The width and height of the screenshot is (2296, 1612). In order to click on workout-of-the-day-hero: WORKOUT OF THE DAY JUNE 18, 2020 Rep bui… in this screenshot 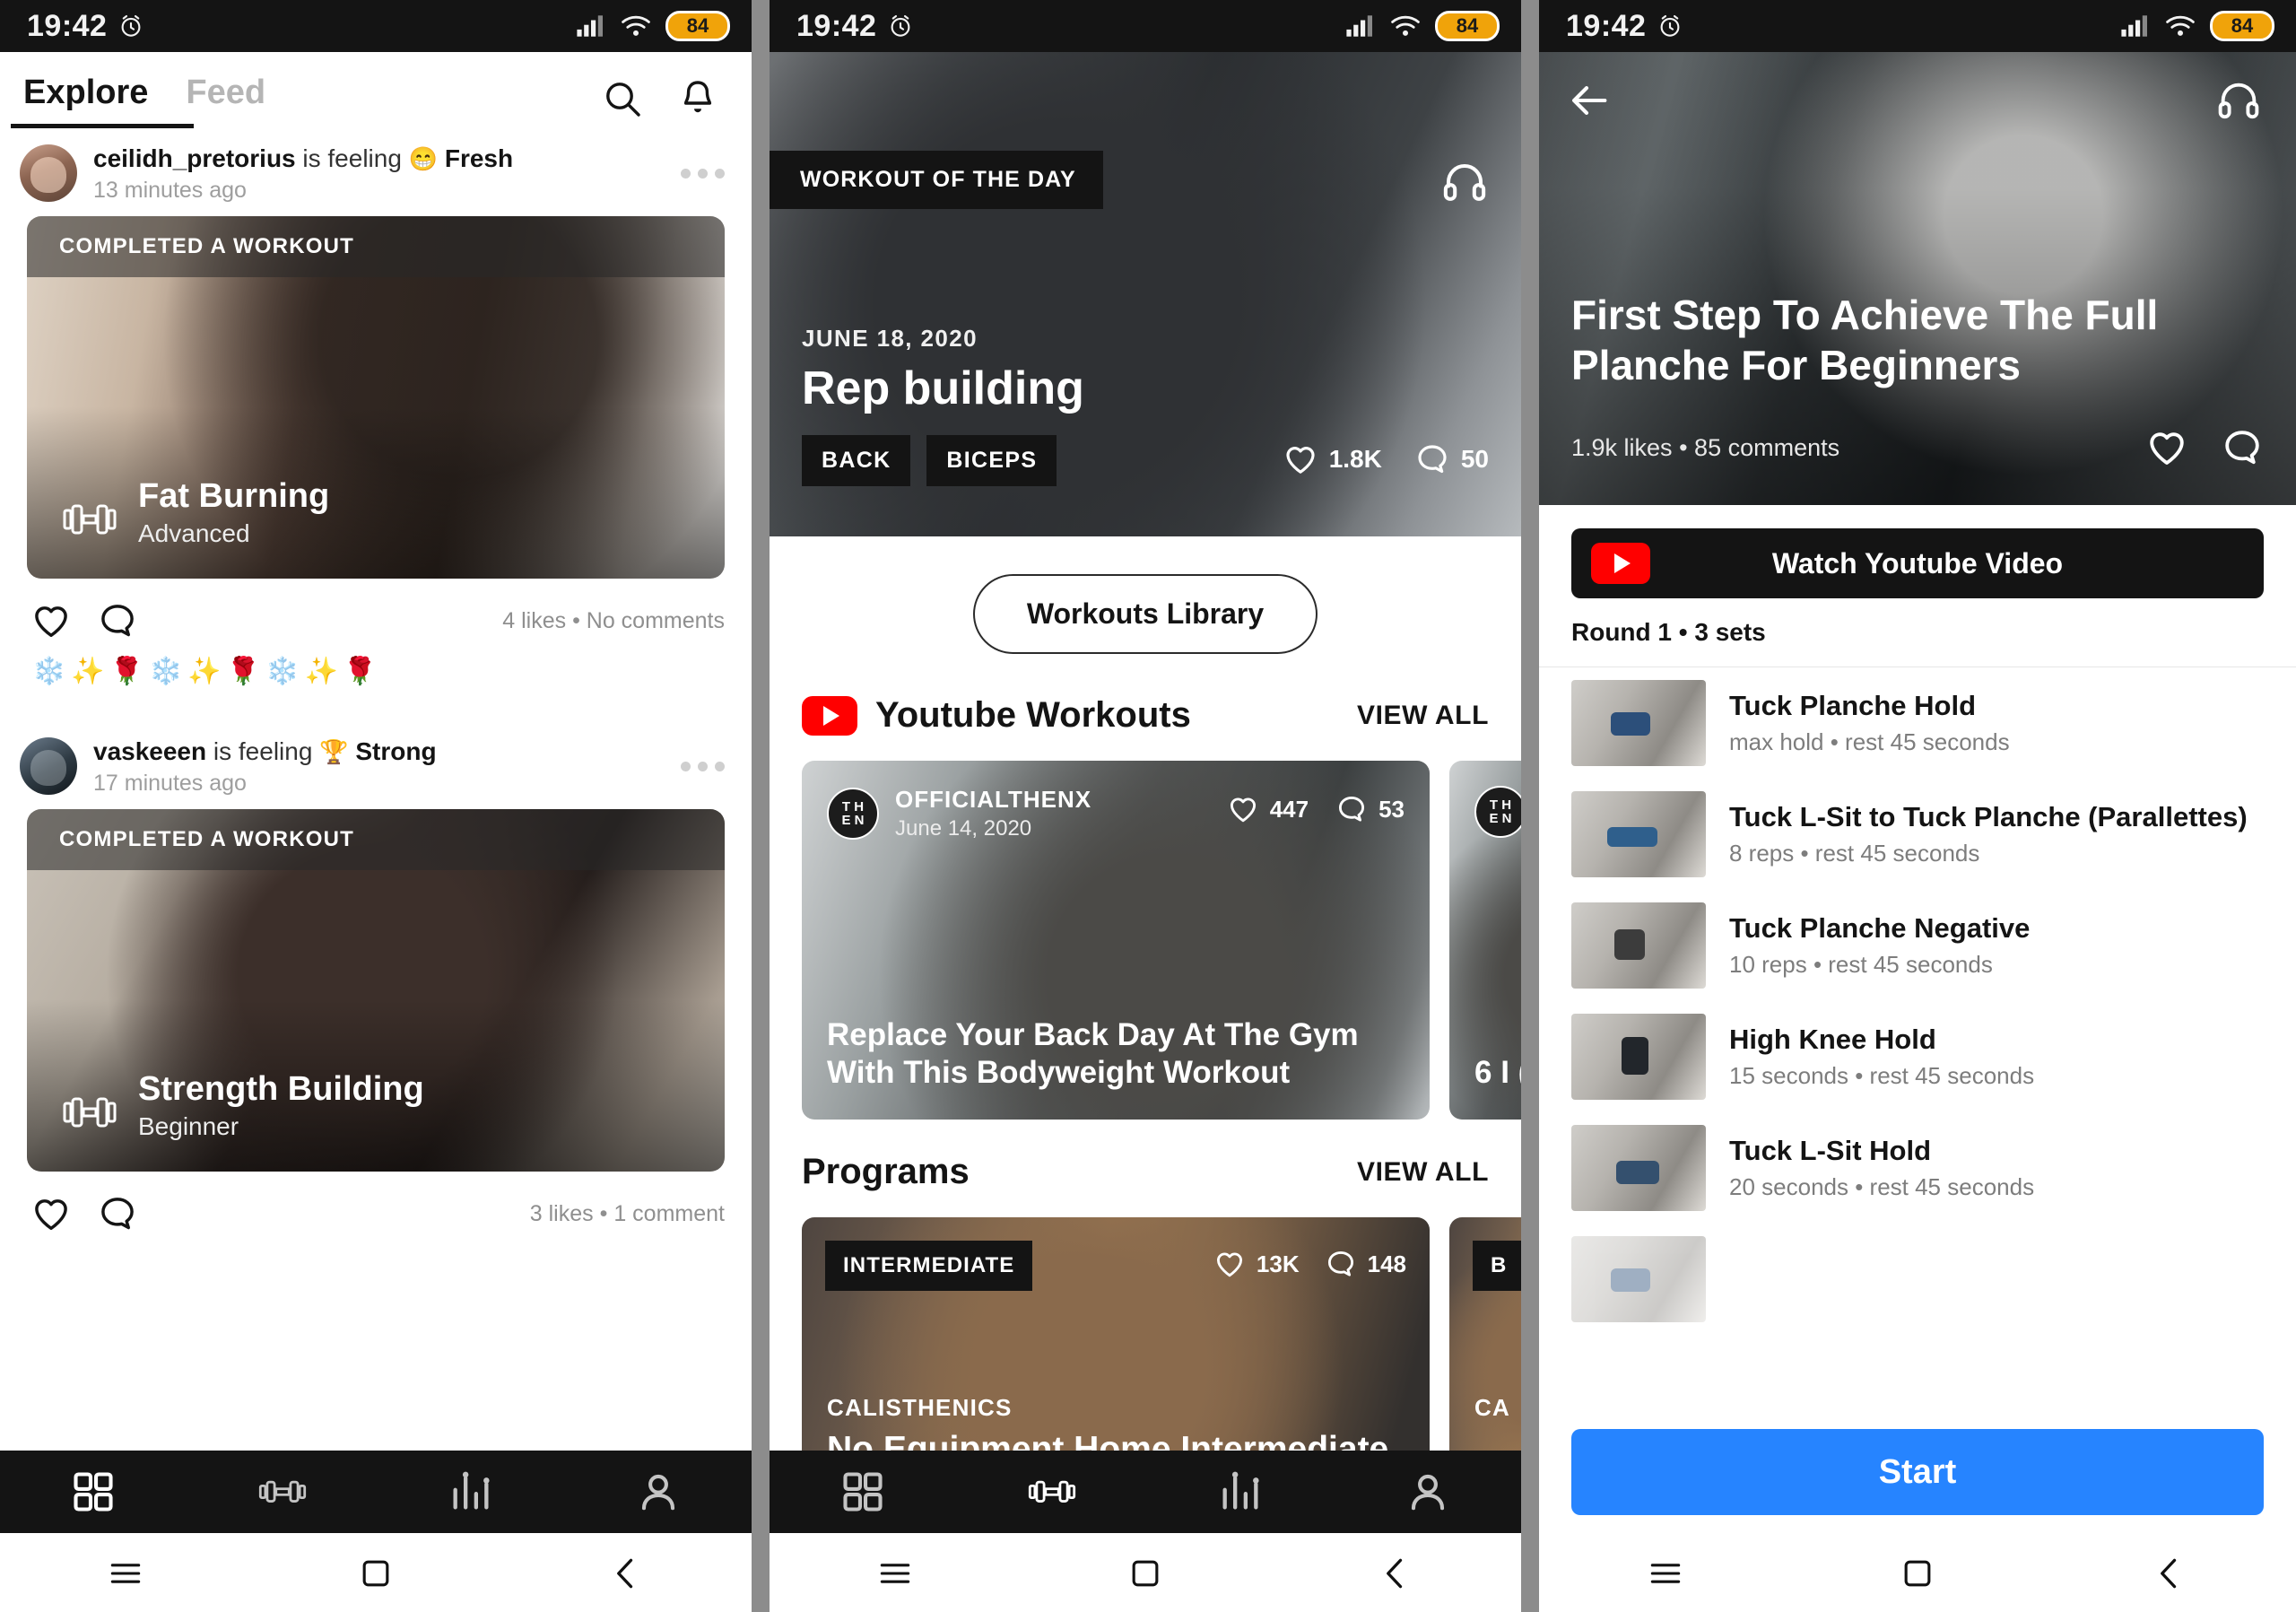, I will do `click(1145, 294)`.